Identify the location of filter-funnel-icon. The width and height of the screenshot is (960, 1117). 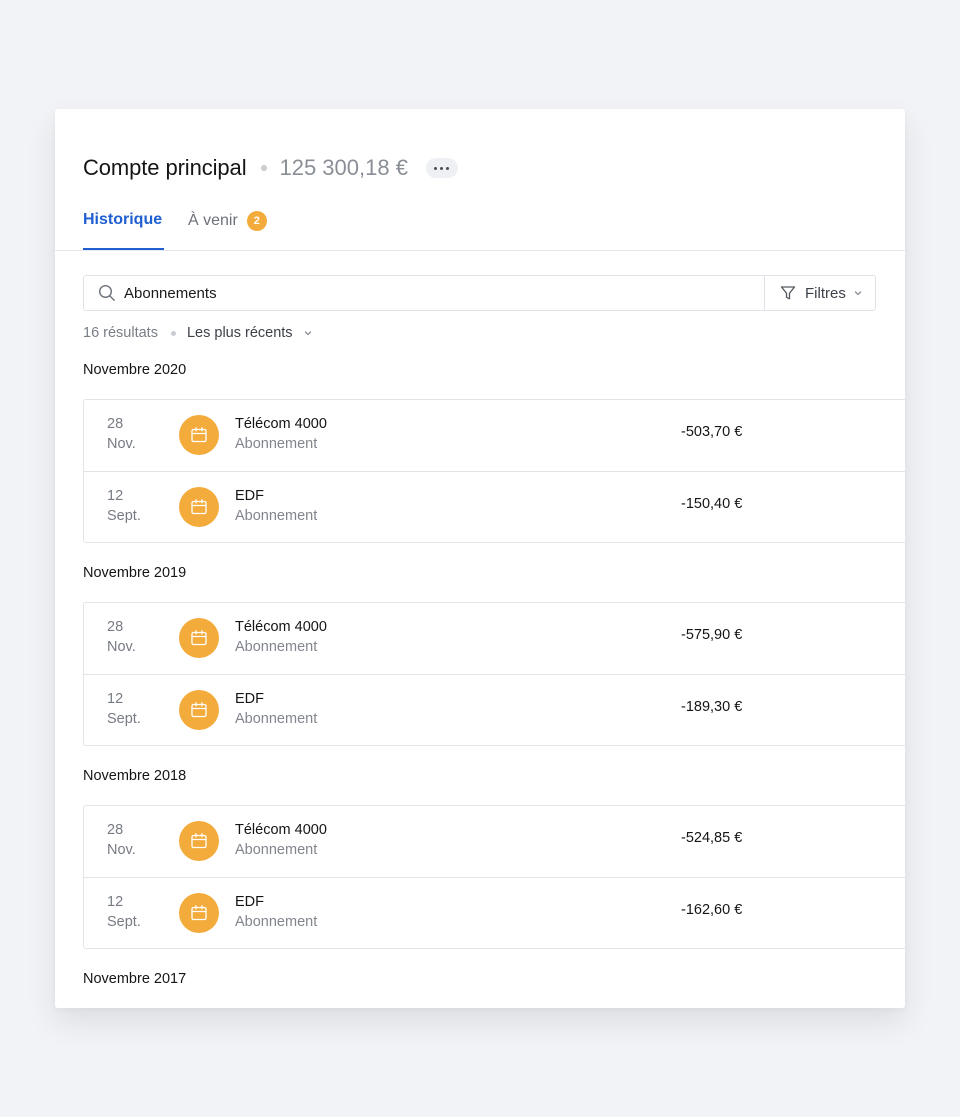
(788, 293).